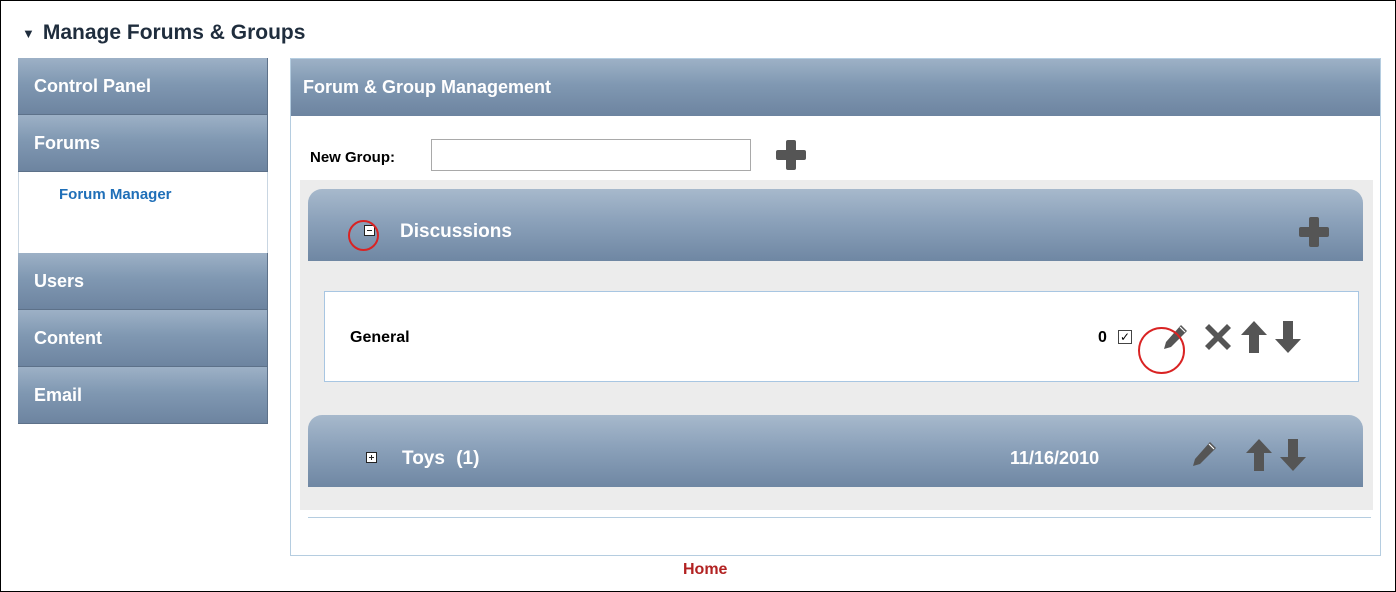 The height and width of the screenshot is (592, 1396). What do you see at coordinates (143, 143) in the screenshot?
I see `sidebar-item-forums: Forums` at bounding box center [143, 143].